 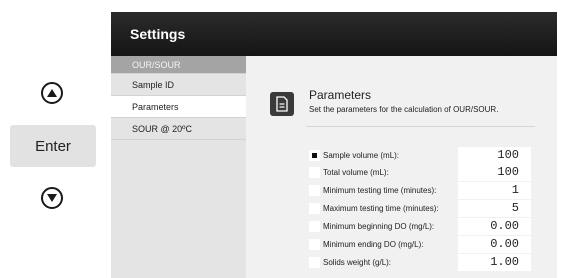 What do you see at coordinates (381, 208) in the screenshot?
I see `param-label: Maximum testing time (minutes):` at bounding box center [381, 208].